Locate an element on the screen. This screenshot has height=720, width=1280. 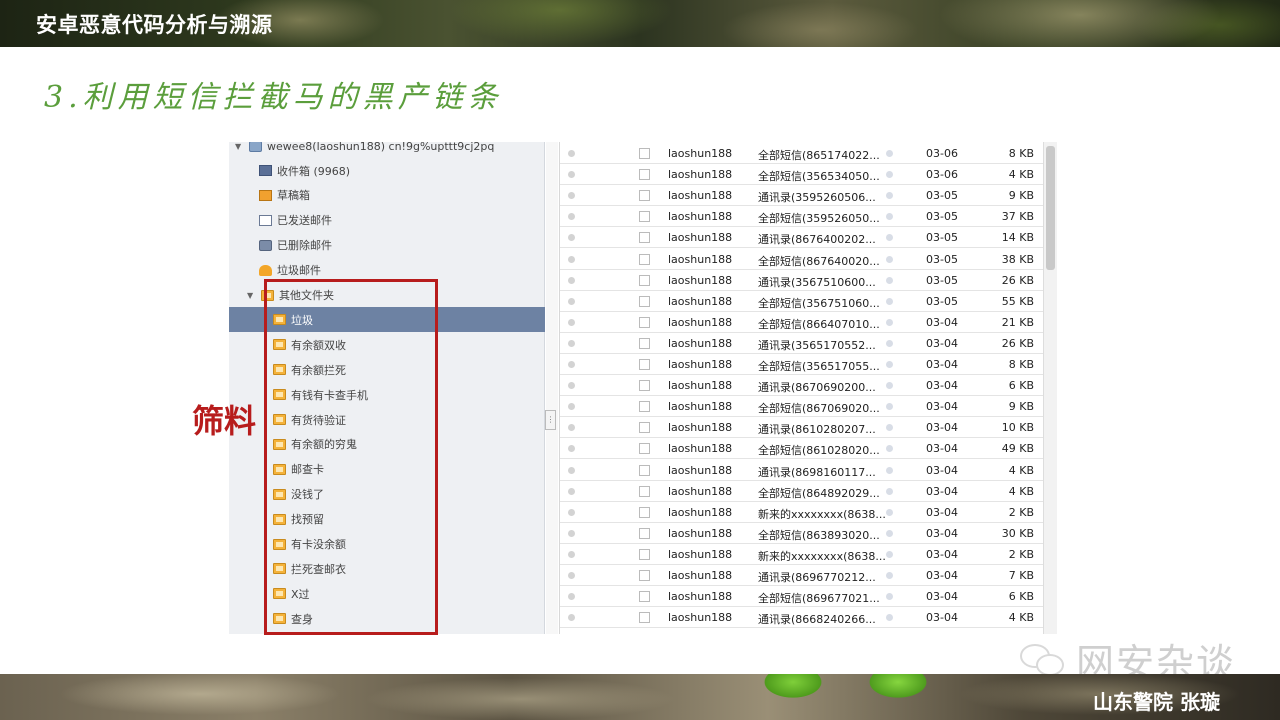
mail-size: 7 KB is located at coordinates (1021, 575).